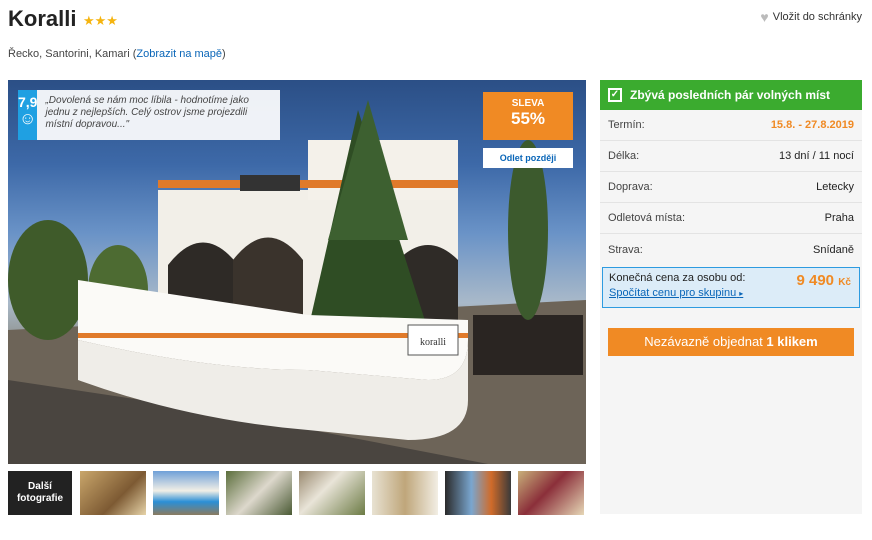  I want to click on departure-label: Odletová místa:, so click(647, 218).